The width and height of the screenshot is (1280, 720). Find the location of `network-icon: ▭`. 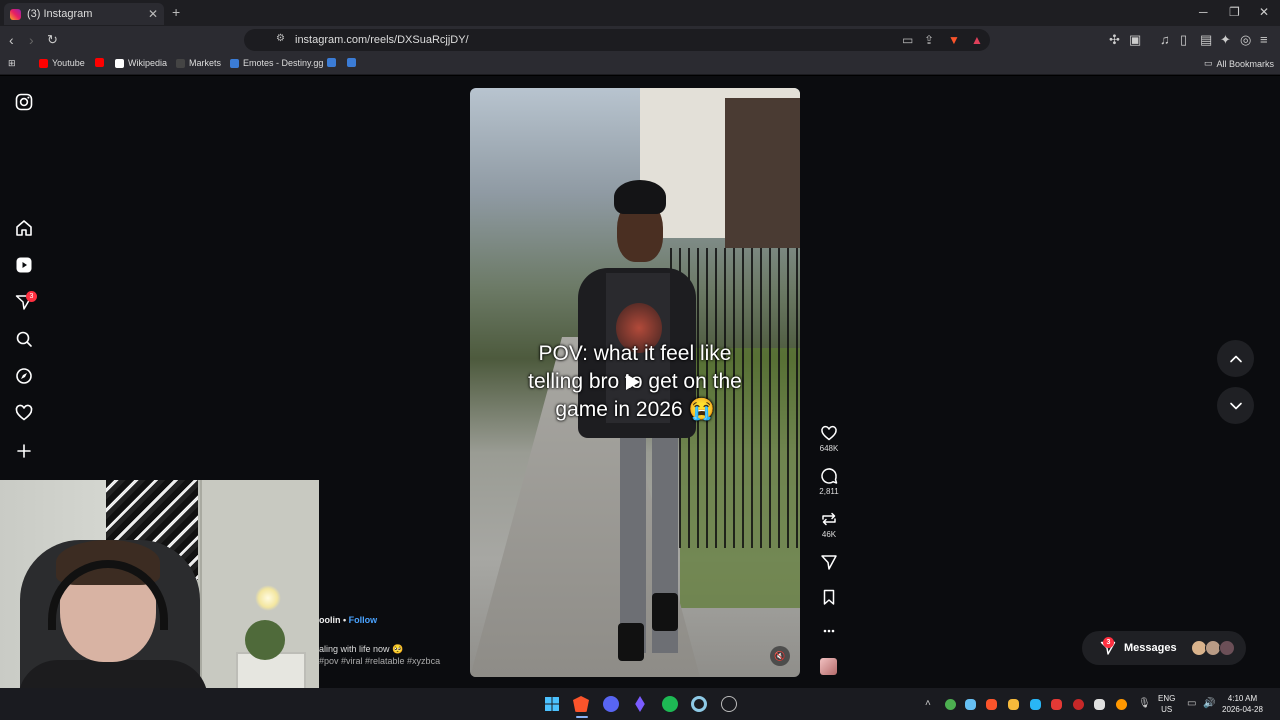

network-icon: ▭ is located at coordinates (1191, 703).